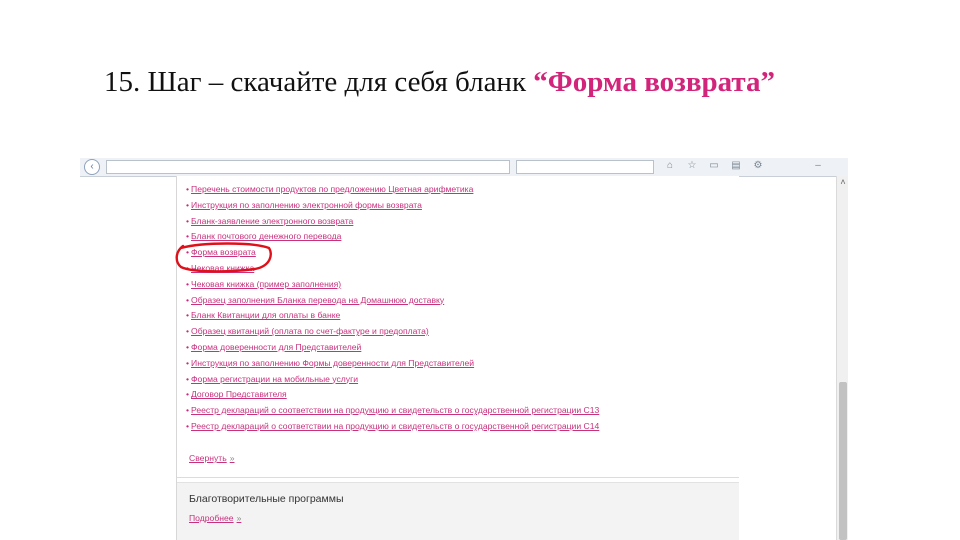  I want to click on list-item: • Чековая книжка (пример заполнения), so click(264, 283).